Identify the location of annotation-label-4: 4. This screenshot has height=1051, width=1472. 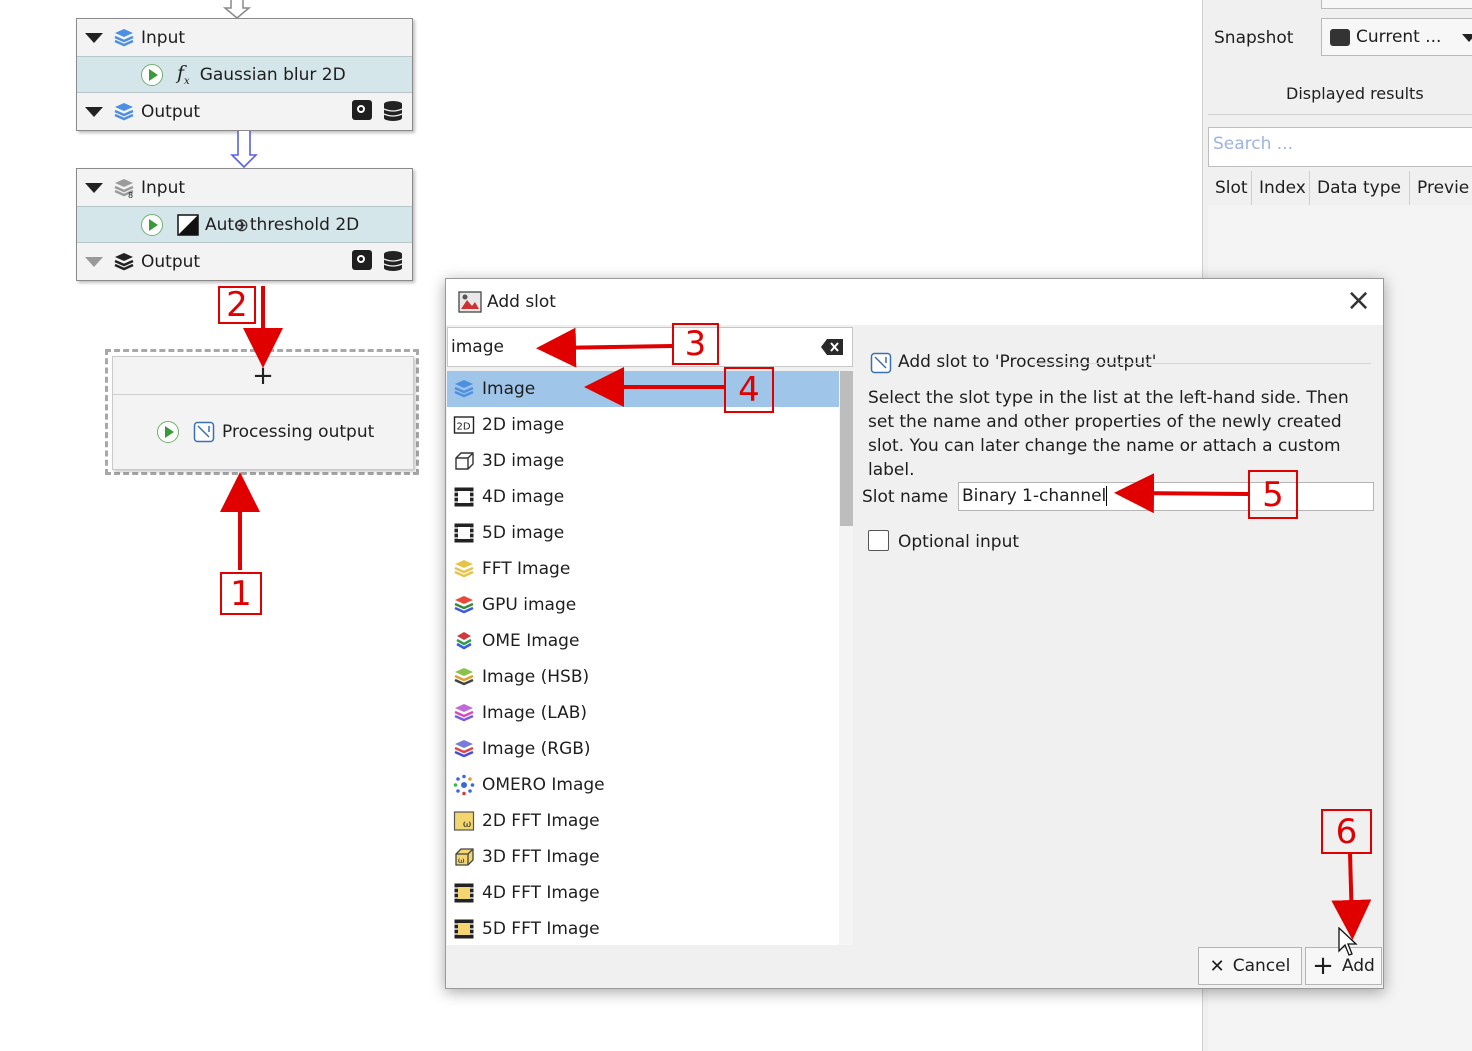
(749, 390).